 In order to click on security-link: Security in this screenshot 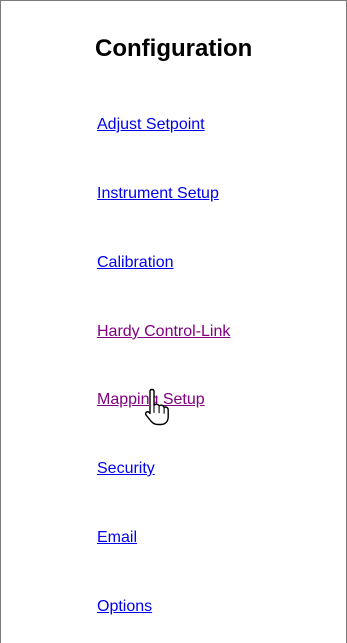, I will do `click(126, 468)`.